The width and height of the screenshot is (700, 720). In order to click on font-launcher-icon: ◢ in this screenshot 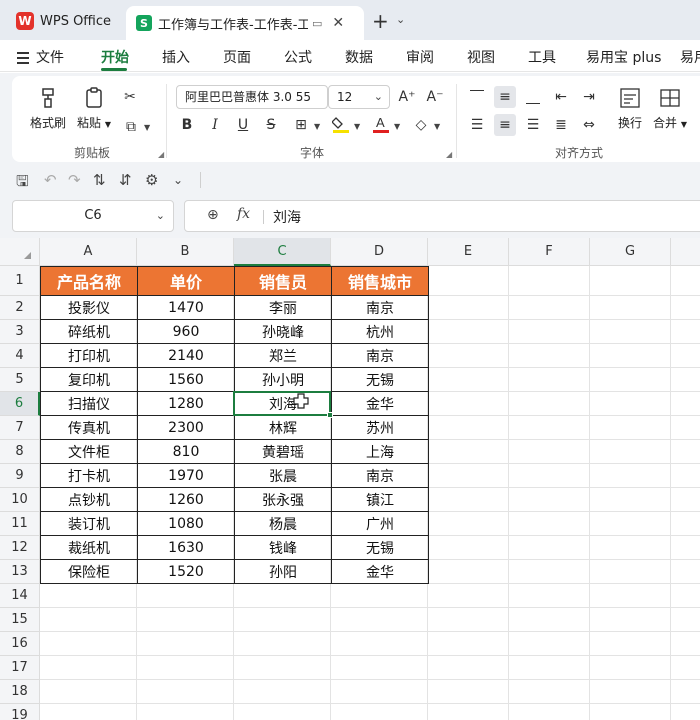, I will do `click(449, 154)`.